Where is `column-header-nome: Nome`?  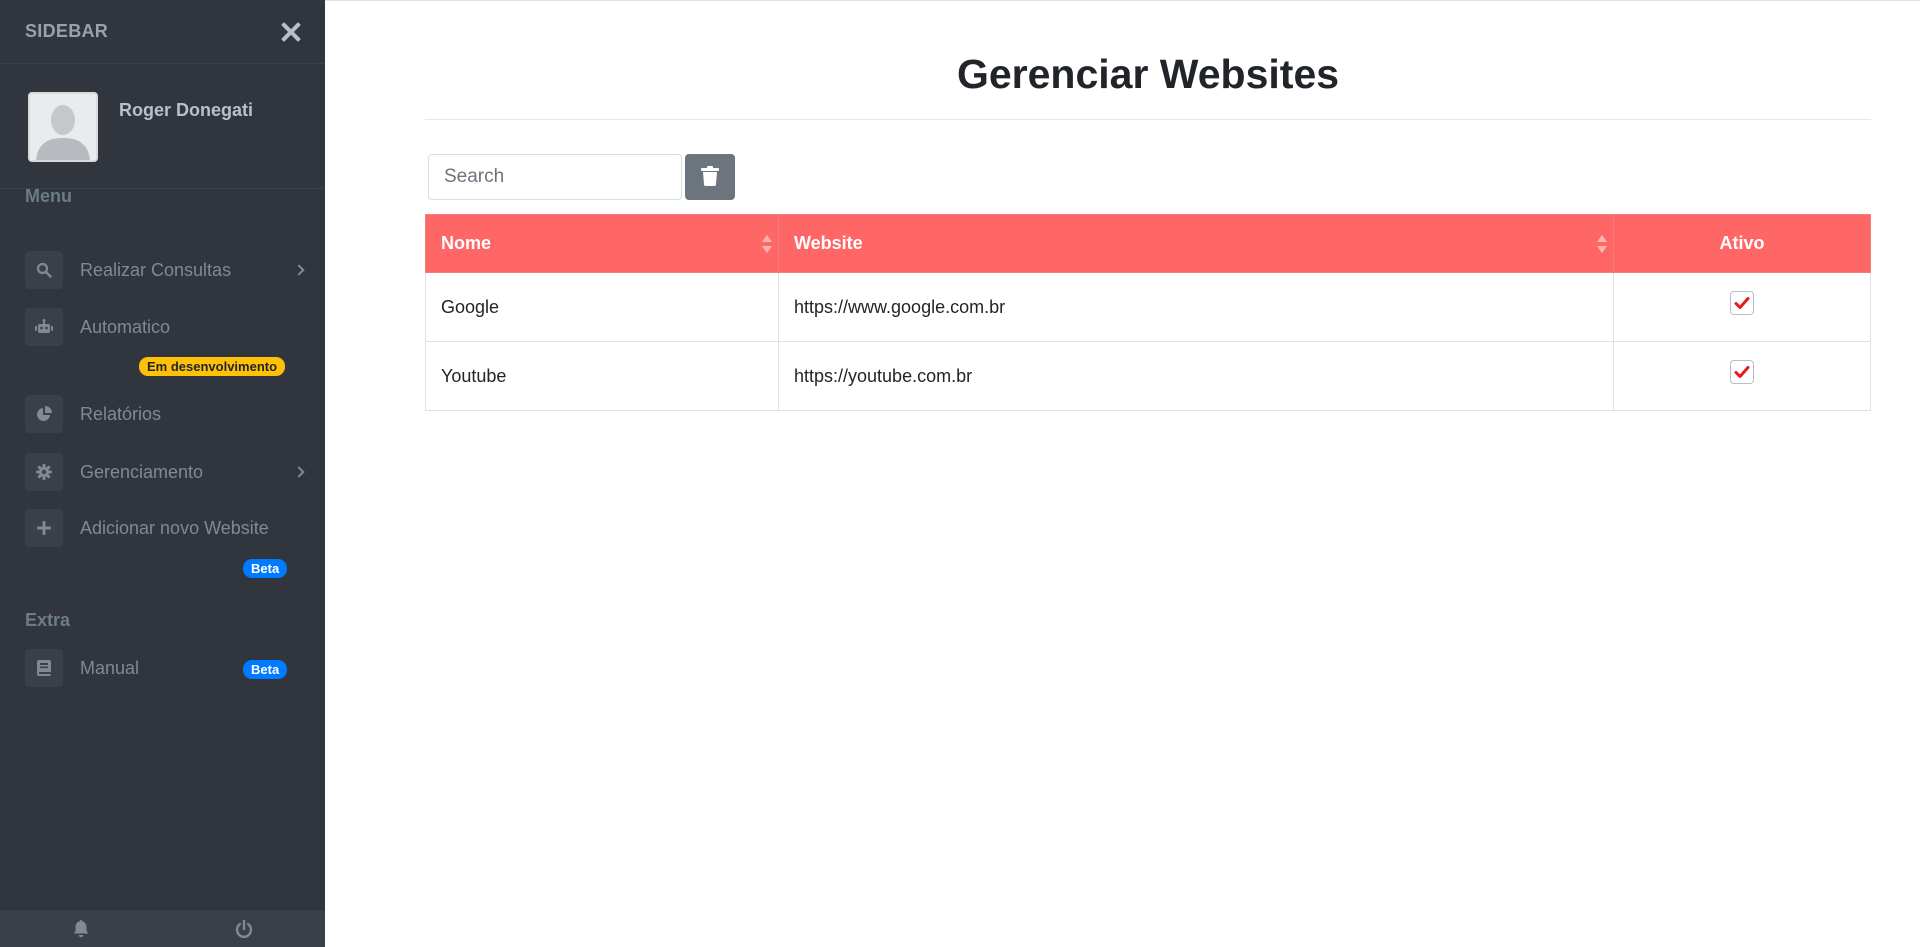
column-header-nome: Nome is located at coordinates (602, 243).